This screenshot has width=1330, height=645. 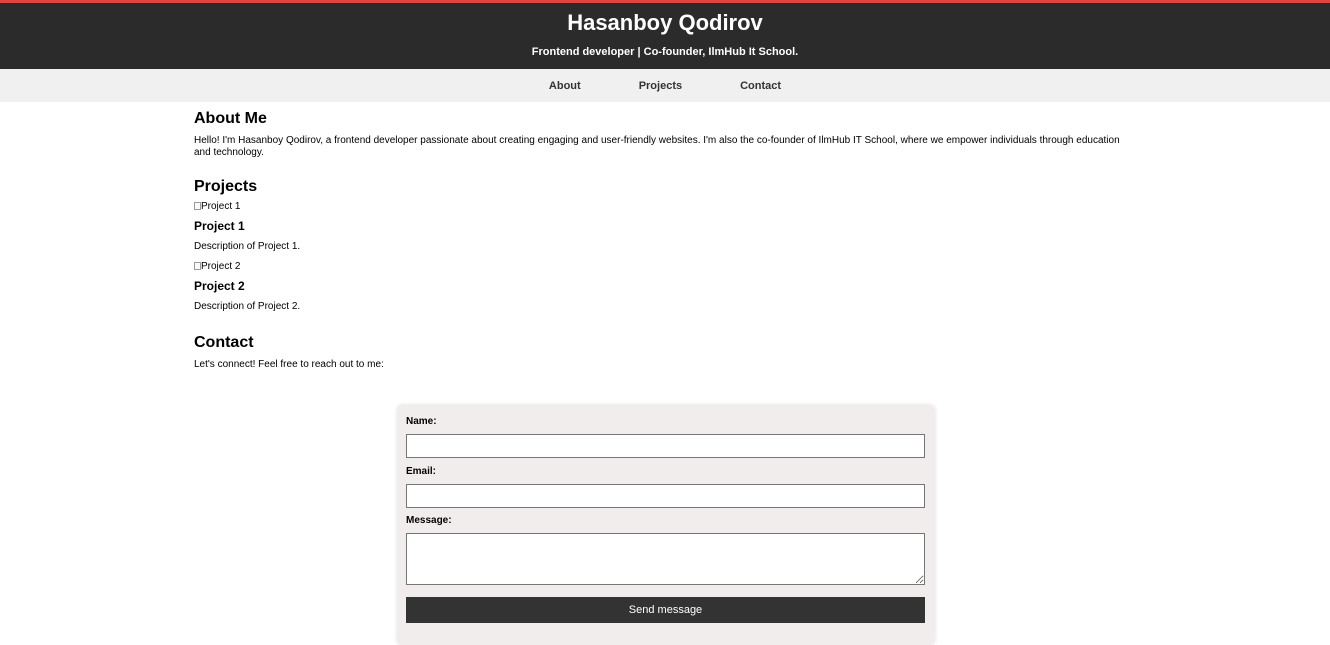 I want to click on message-label: Message:, so click(x=429, y=520).